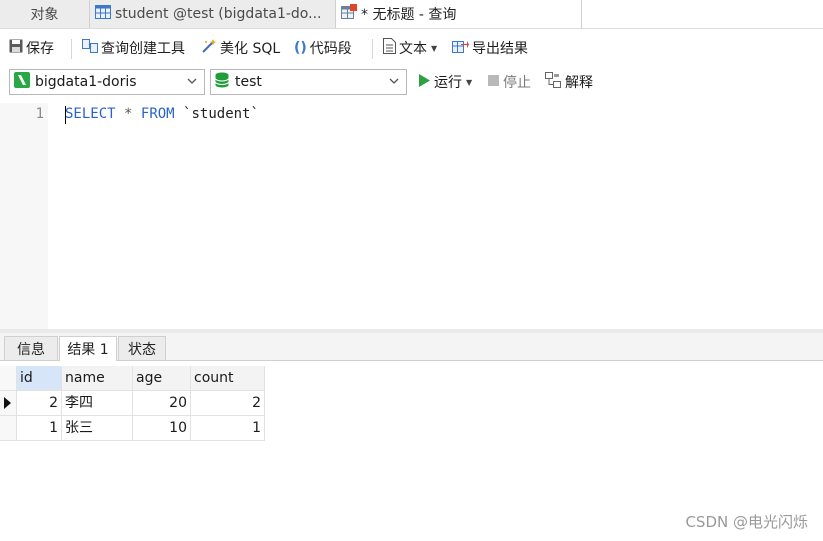 The height and width of the screenshot is (541, 823). I want to click on table-cell-name: 李四, so click(97, 403).